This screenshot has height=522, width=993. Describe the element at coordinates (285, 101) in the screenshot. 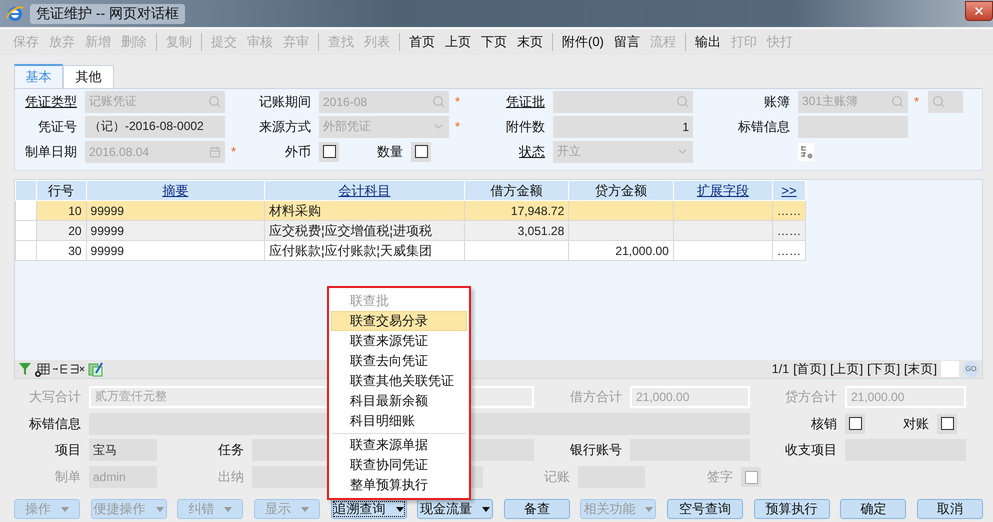

I see `field-label: 记账期间` at that location.